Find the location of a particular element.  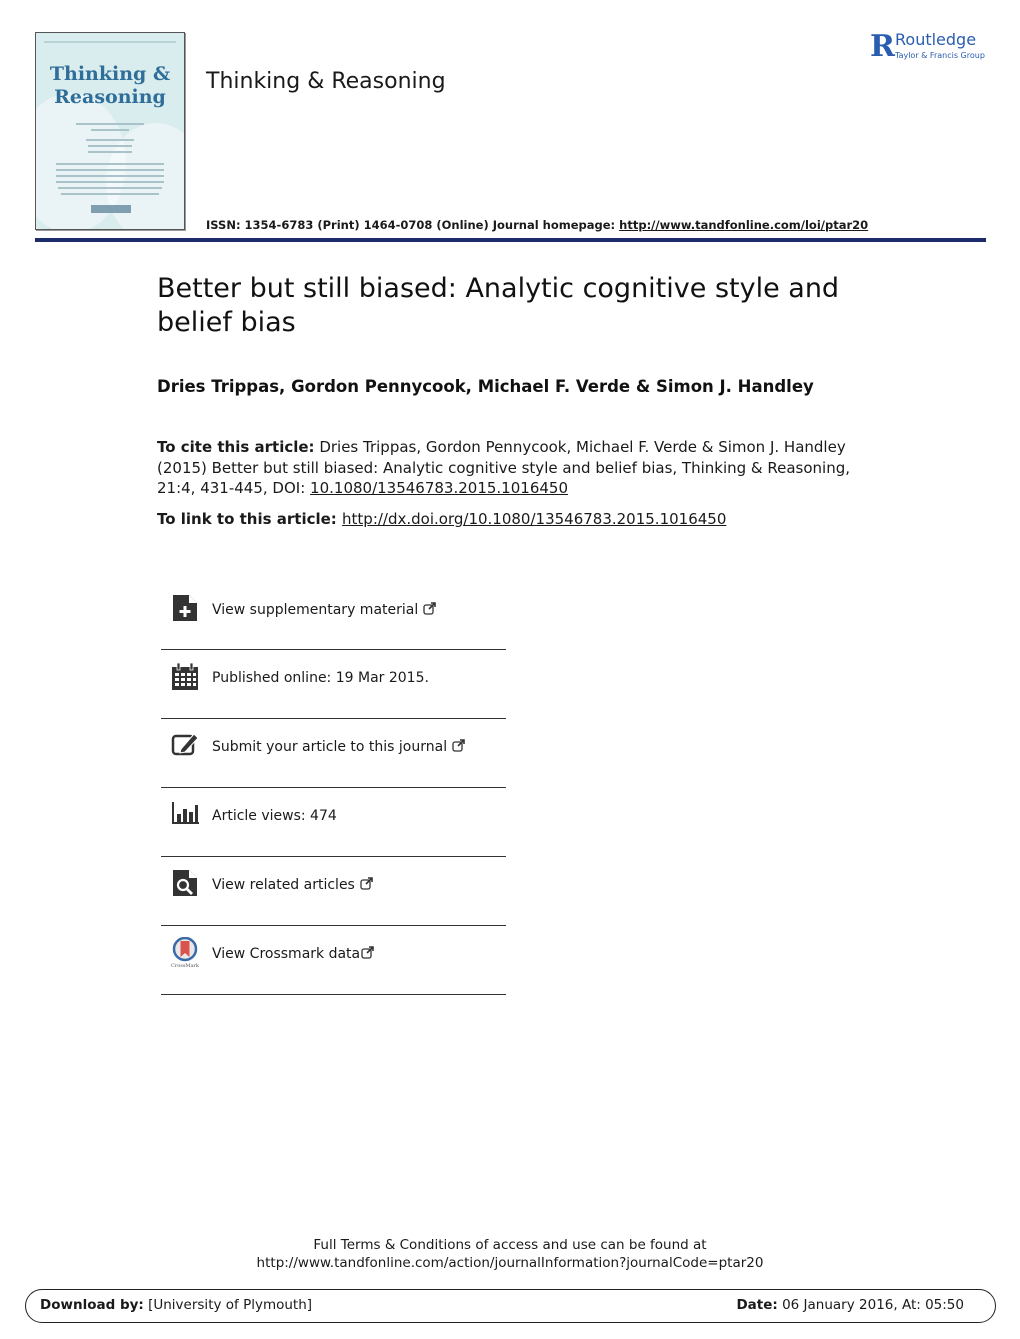

date-label: Date: is located at coordinates (757, 1305).